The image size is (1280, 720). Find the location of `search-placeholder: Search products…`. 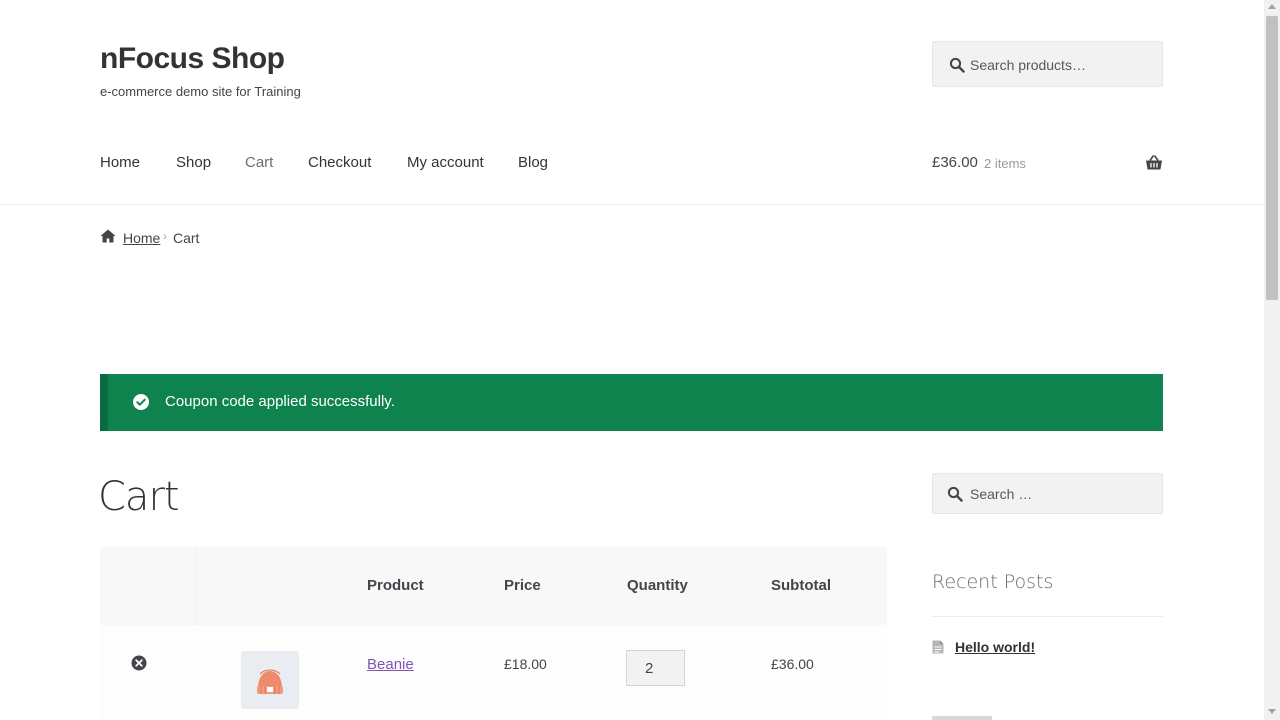

search-placeholder: Search products… is located at coordinates (1028, 65).